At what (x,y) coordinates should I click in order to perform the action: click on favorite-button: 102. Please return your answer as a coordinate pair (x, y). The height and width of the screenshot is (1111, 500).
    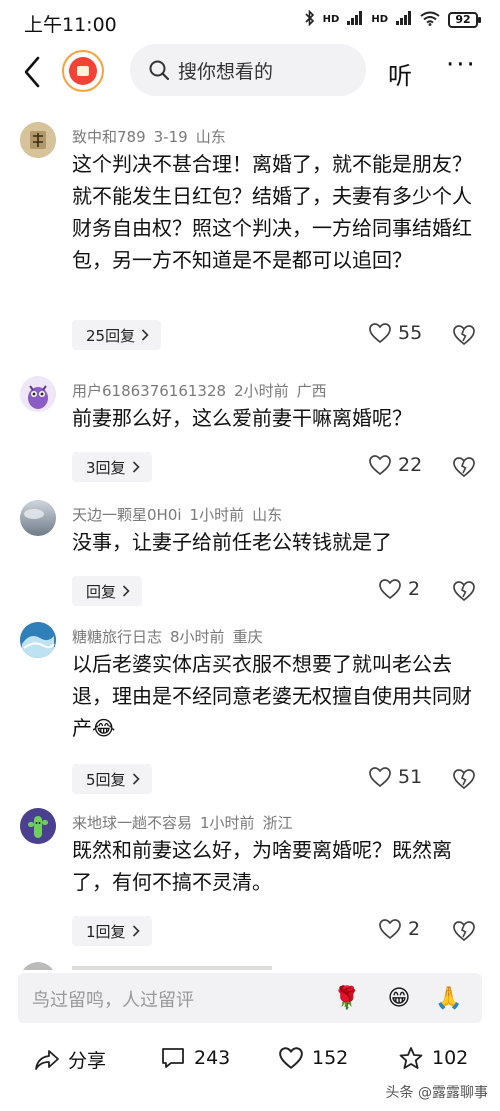
    Looking at the image, I should click on (433, 1058).